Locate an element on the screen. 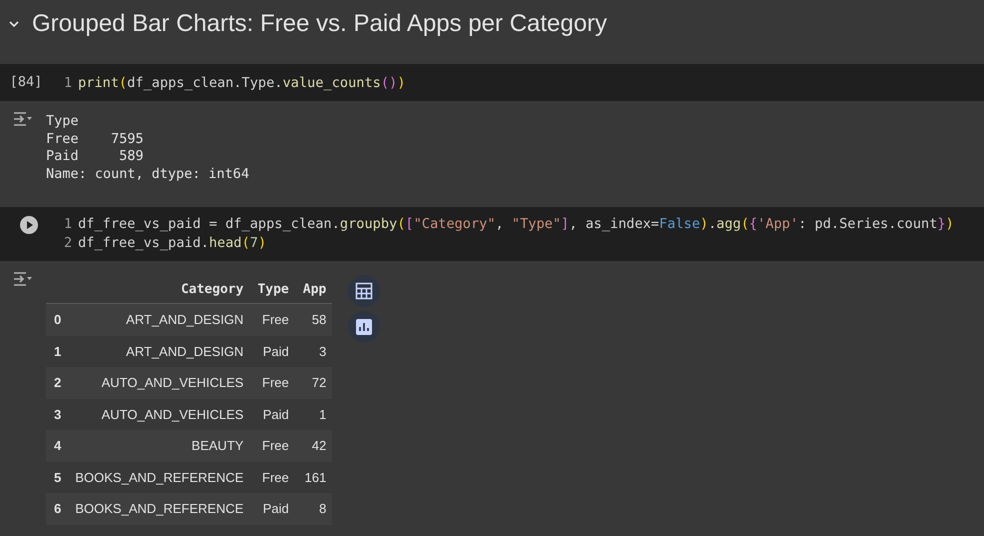  line-number: 2 is located at coordinates (67, 243).